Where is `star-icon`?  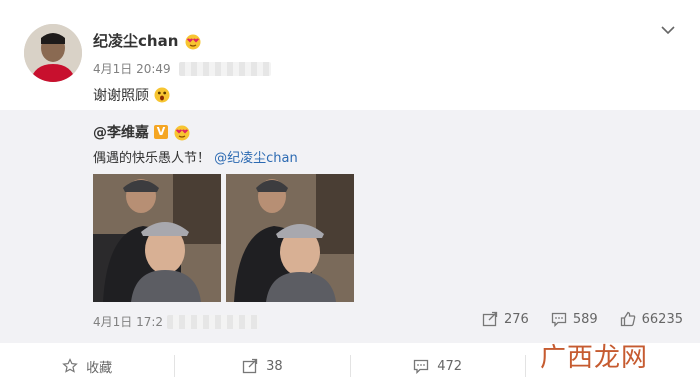
star-icon is located at coordinates (70, 365).